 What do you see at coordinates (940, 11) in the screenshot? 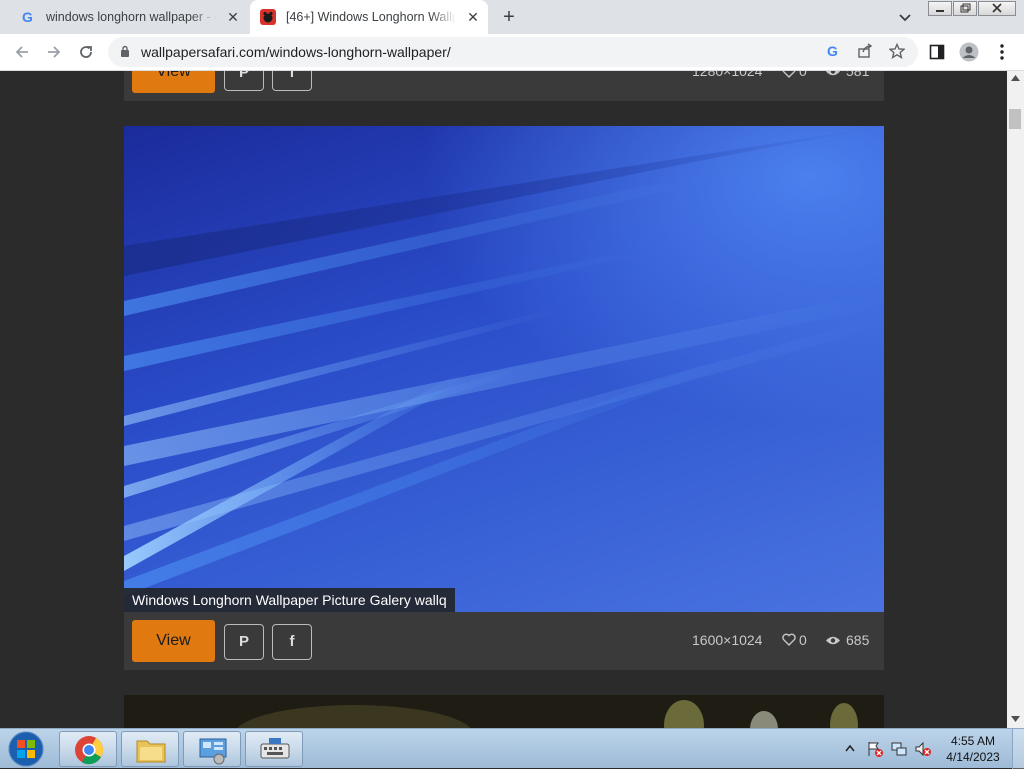
I see `minimize-icon` at bounding box center [940, 11].